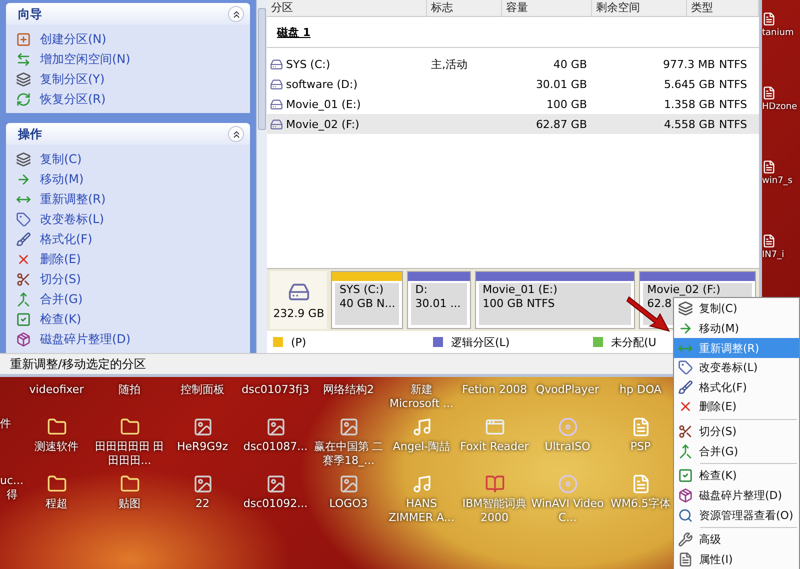 The width and height of the screenshot is (800, 569). What do you see at coordinates (683, 289) in the screenshot?
I see `partition-name: Movie_02 (F:)` at bounding box center [683, 289].